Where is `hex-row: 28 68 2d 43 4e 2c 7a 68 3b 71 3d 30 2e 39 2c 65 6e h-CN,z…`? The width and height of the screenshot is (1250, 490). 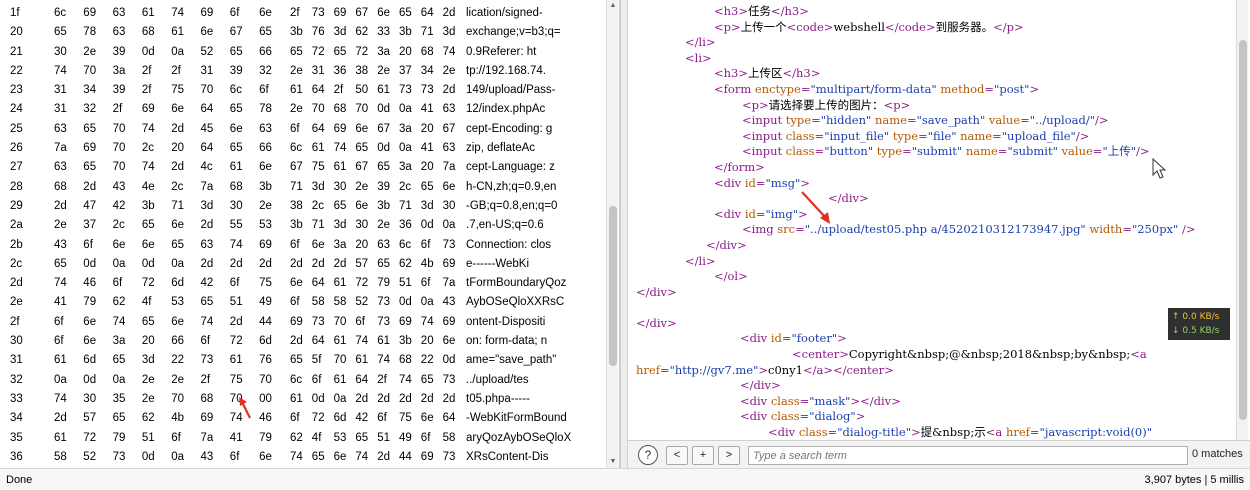
hex-row: 28 68 2d 43 4e 2c 7a 68 3b 71 3d 30 2e 39 2c 65 6e h-CN,z… is located at coordinates (303, 187).